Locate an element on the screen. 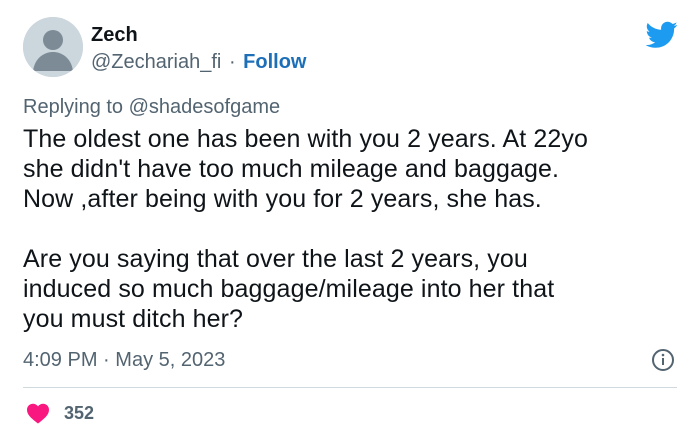  tweet-timestamp: 4:09 PM · May 5, 2023 is located at coordinates (124, 360).